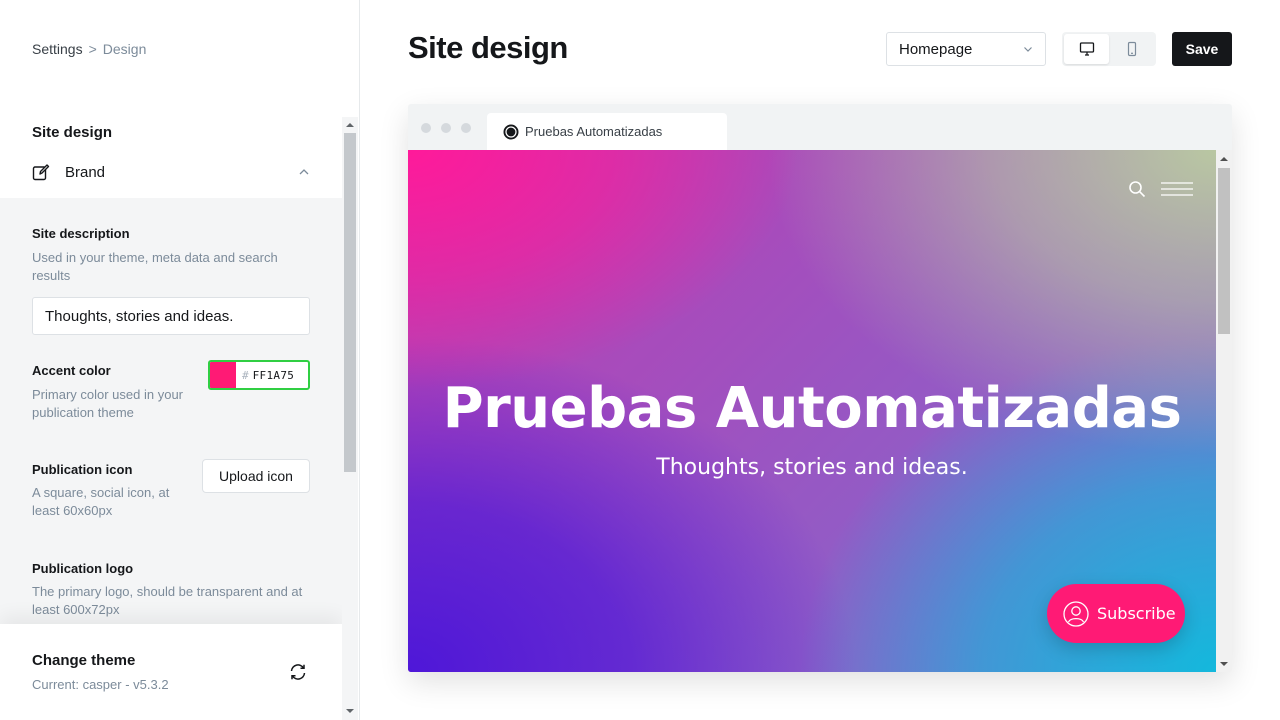 This screenshot has height=720, width=1280. I want to click on accent-color-label: Accent color, so click(71, 370).